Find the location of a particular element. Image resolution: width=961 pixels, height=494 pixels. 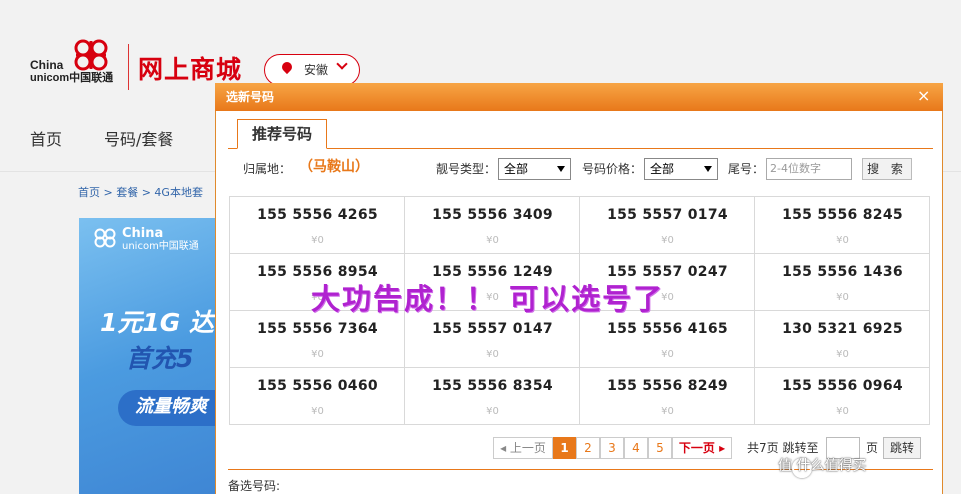

phone-number: 155 5557 0174 is located at coordinates (667, 215).